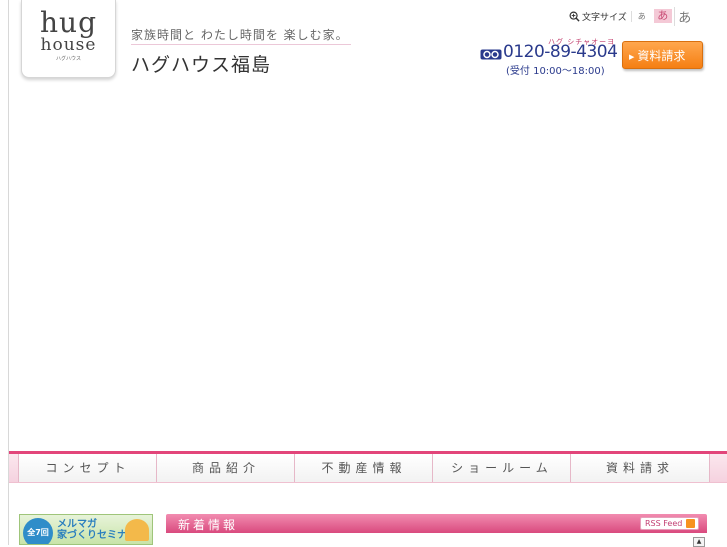  What do you see at coordinates (226, 468) in the screenshot?
I see `nav-item-products: 商品紹介` at bounding box center [226, 468].